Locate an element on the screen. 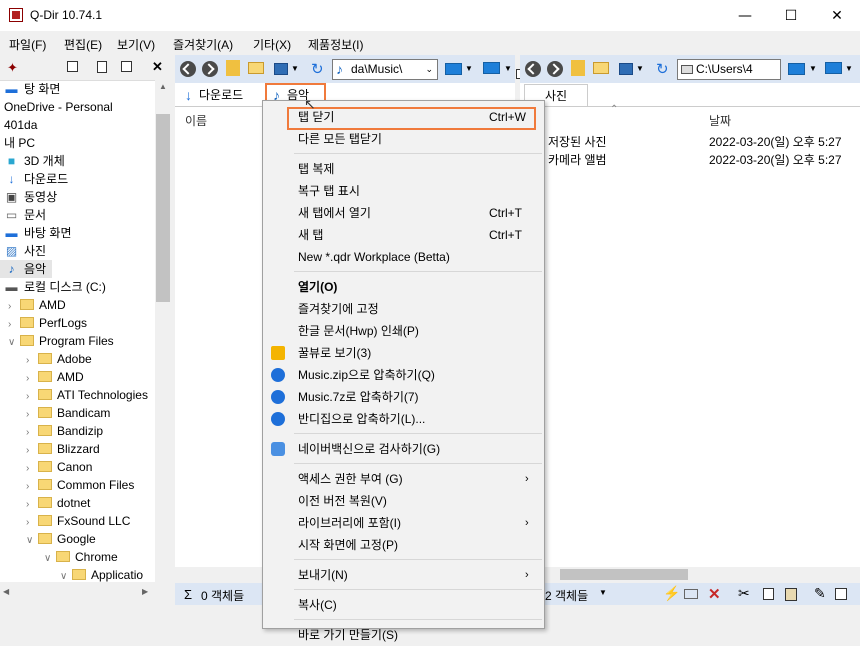 The image size is (860, 646). menu-info: 제품정보(I) is located at coordinates (336, 44).